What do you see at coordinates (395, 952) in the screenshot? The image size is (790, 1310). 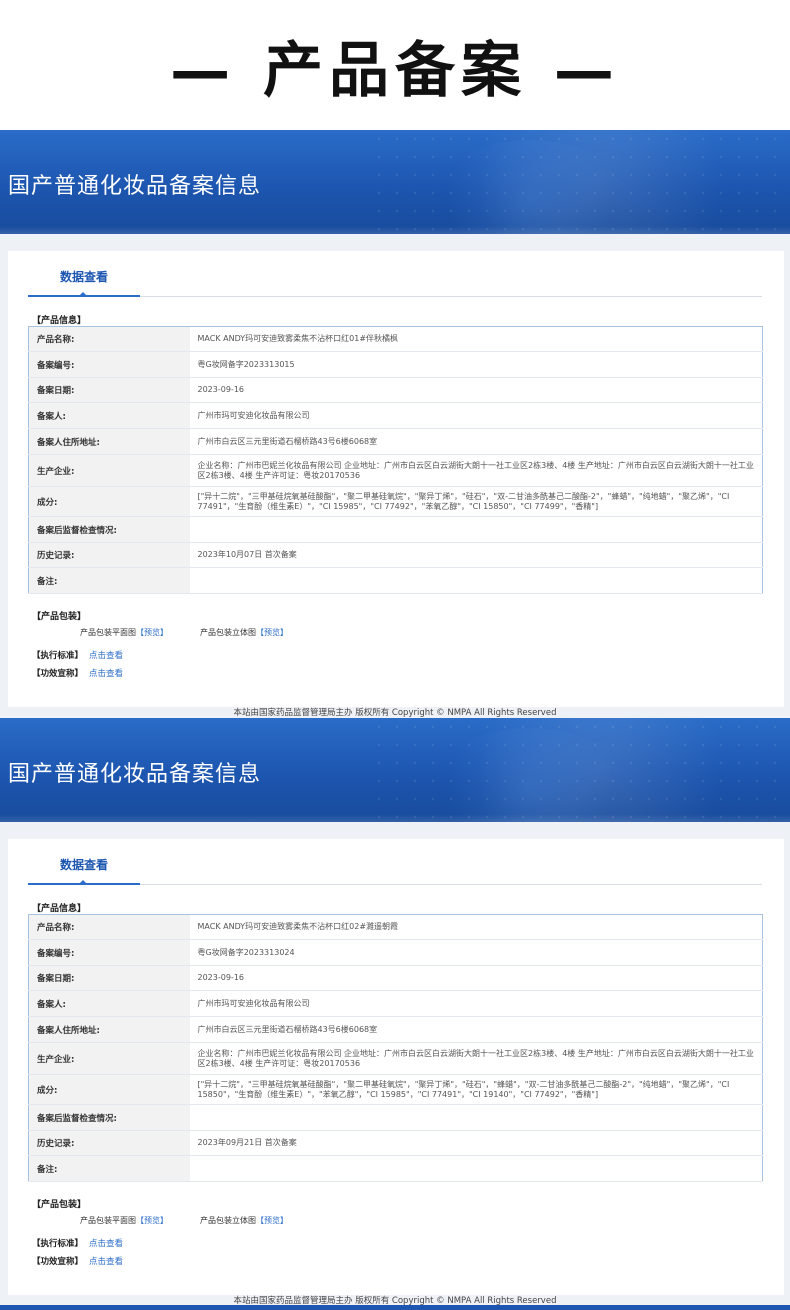 I see `table-row: 备案编号: 粤G妆网备字2023313024` at bounding box center [395, 952].